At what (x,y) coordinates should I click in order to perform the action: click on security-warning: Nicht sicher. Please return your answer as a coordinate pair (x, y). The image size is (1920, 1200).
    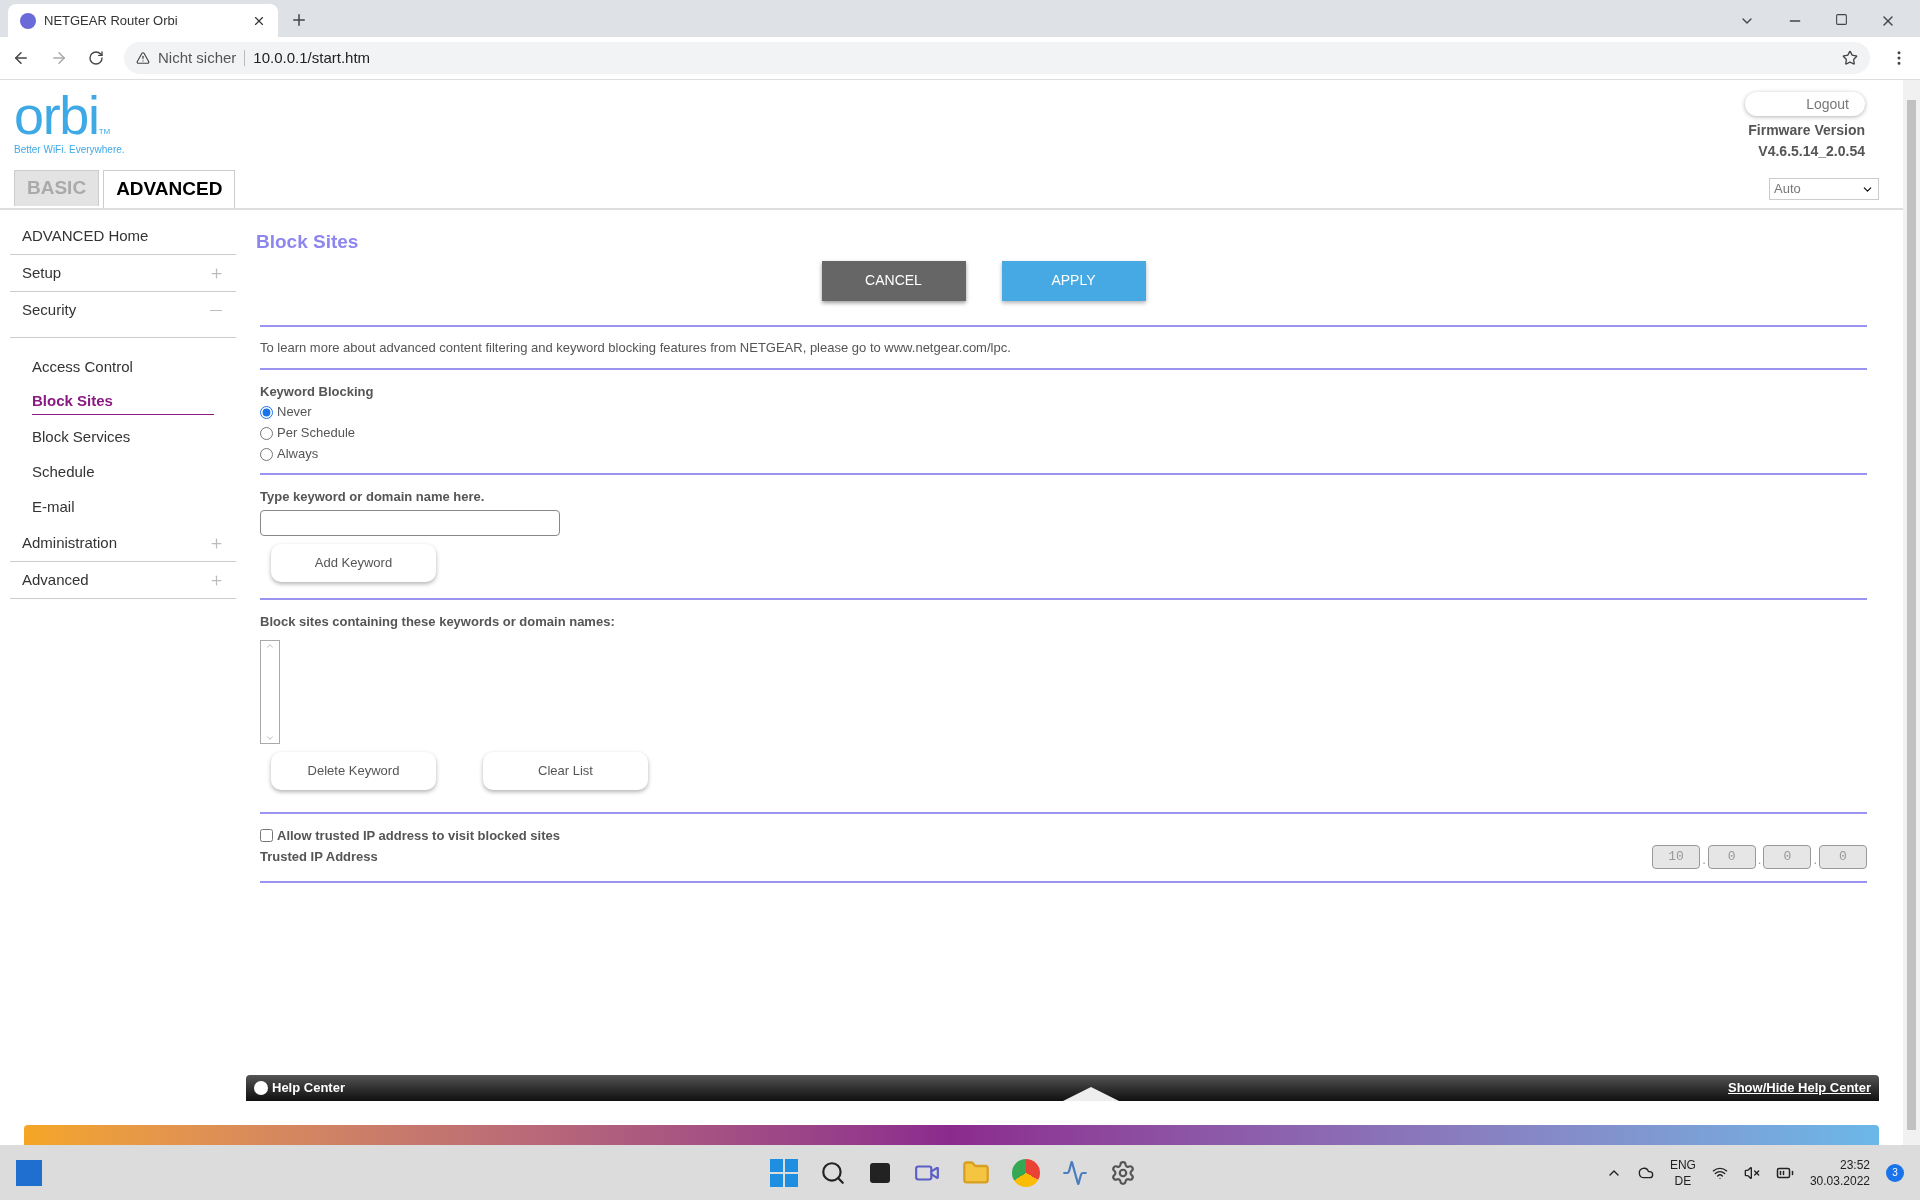
    Looking at the image, I should click on (197, 57).